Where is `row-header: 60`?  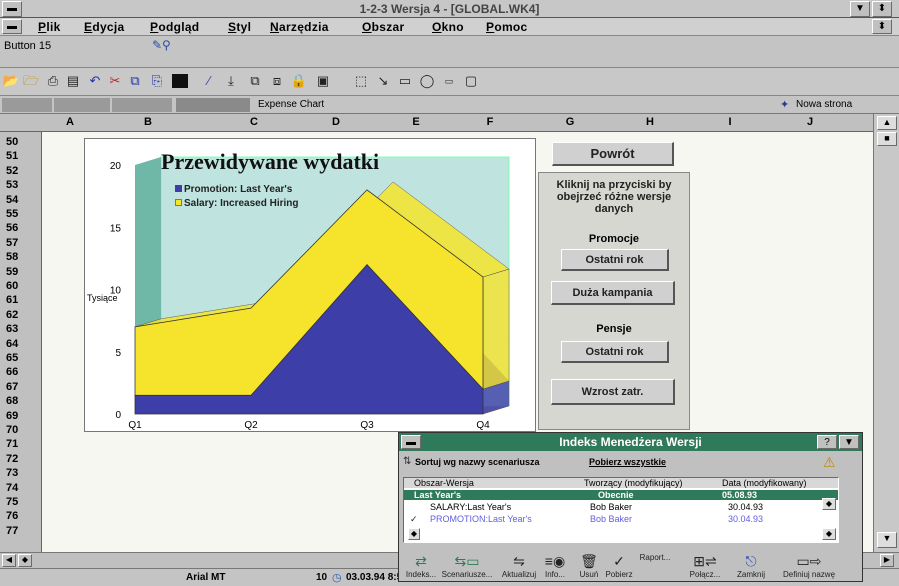
row-header: 60 is located at coordinates (12, 286).